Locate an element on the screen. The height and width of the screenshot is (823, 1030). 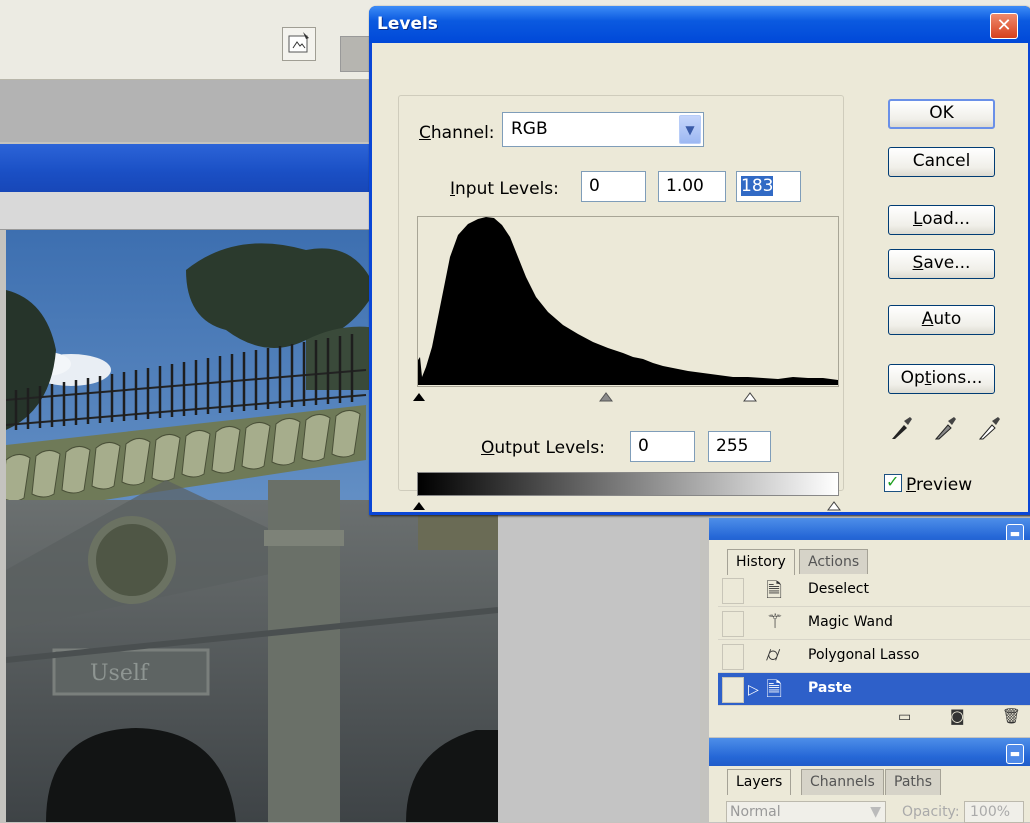
document-titlebar is located at coordinates (186, 168).